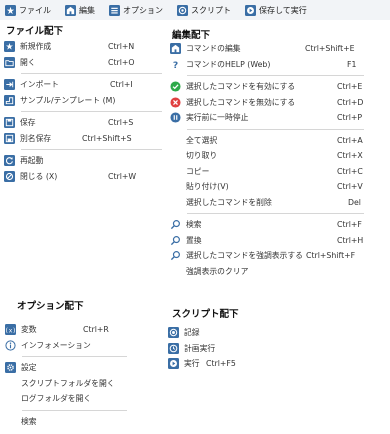  What do you see at coordinates (191, 35) in the screenshot?
I see `edit-menu-title: 編集配下` at bounding box center [191, 35].